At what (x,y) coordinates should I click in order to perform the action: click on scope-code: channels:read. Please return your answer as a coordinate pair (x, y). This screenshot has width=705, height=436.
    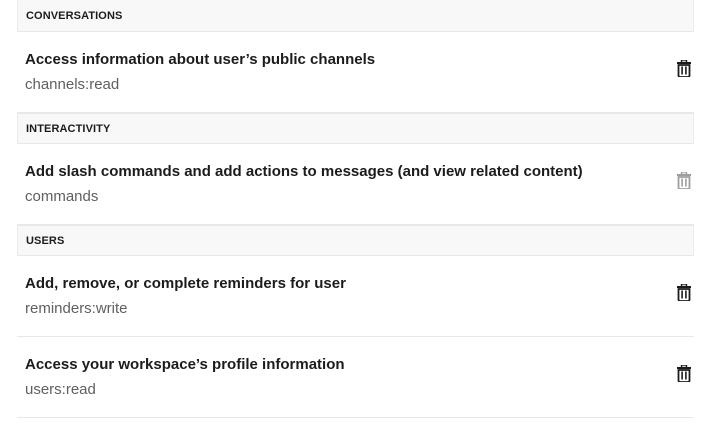
    Looking at the image, I should click on (72, 84).